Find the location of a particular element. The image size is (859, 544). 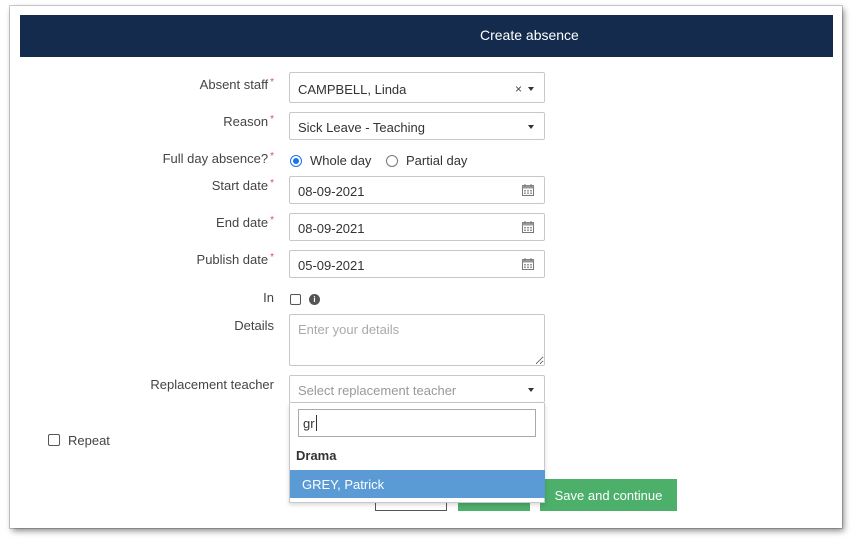

publish-date-label-text: Publish date is located at coordinates (232, 259).